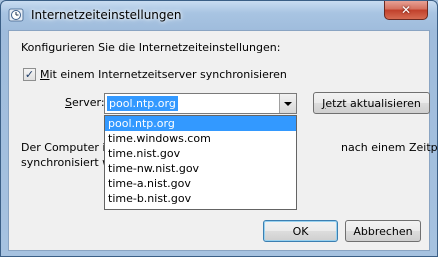  Describe the element at coordinates (389, 147) in the screenshot. I see `description-line-1-end: nach einem Zeitplan` at that location.